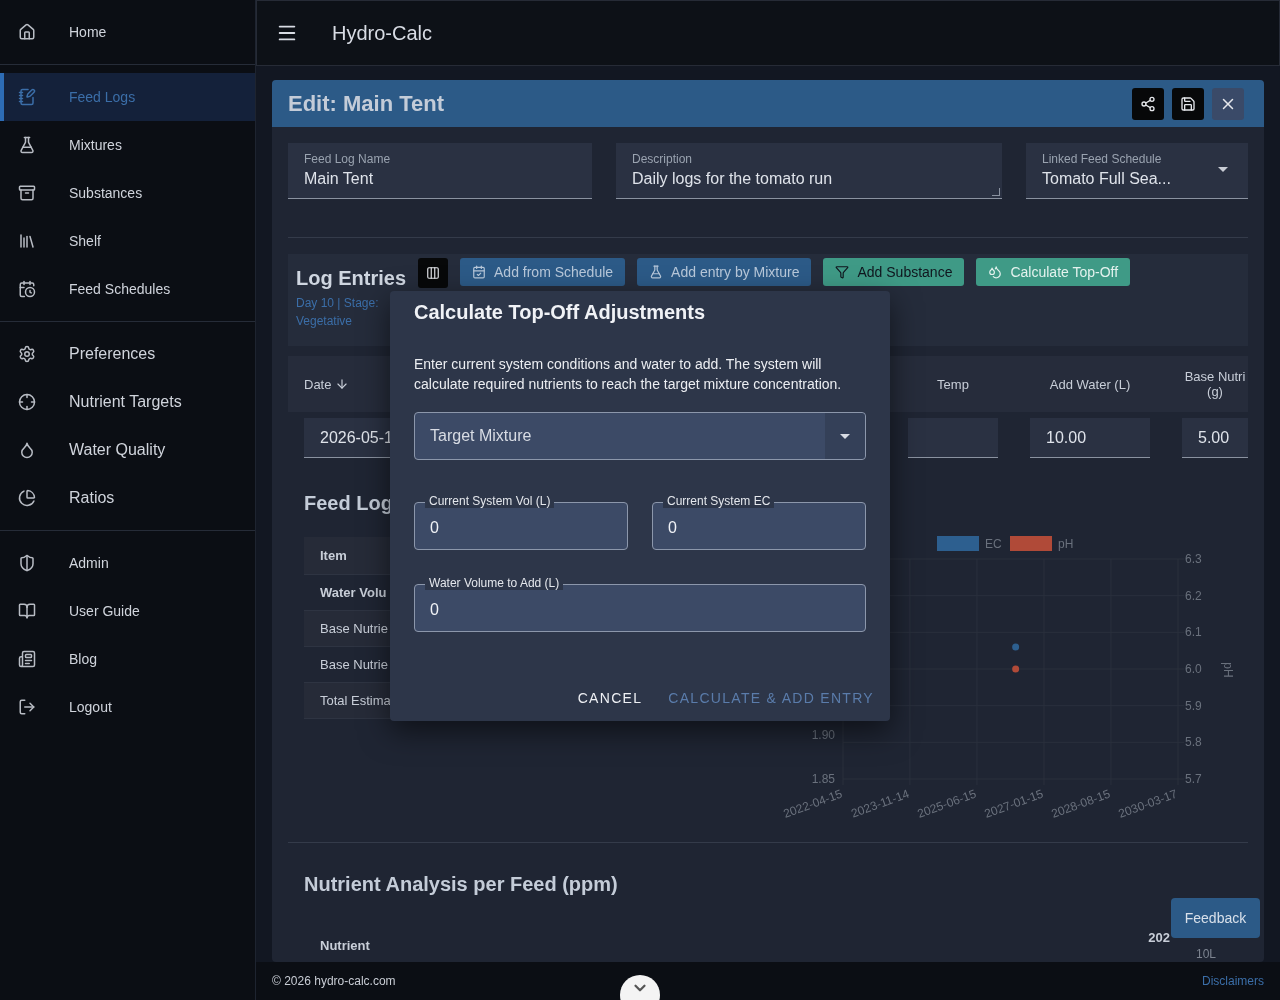 Image resolution: width=1280 pixels, height=1000 pixels. Describe the element at coordinates (27, 659) in the screenshot. I see `newspaper-icon` at that location.